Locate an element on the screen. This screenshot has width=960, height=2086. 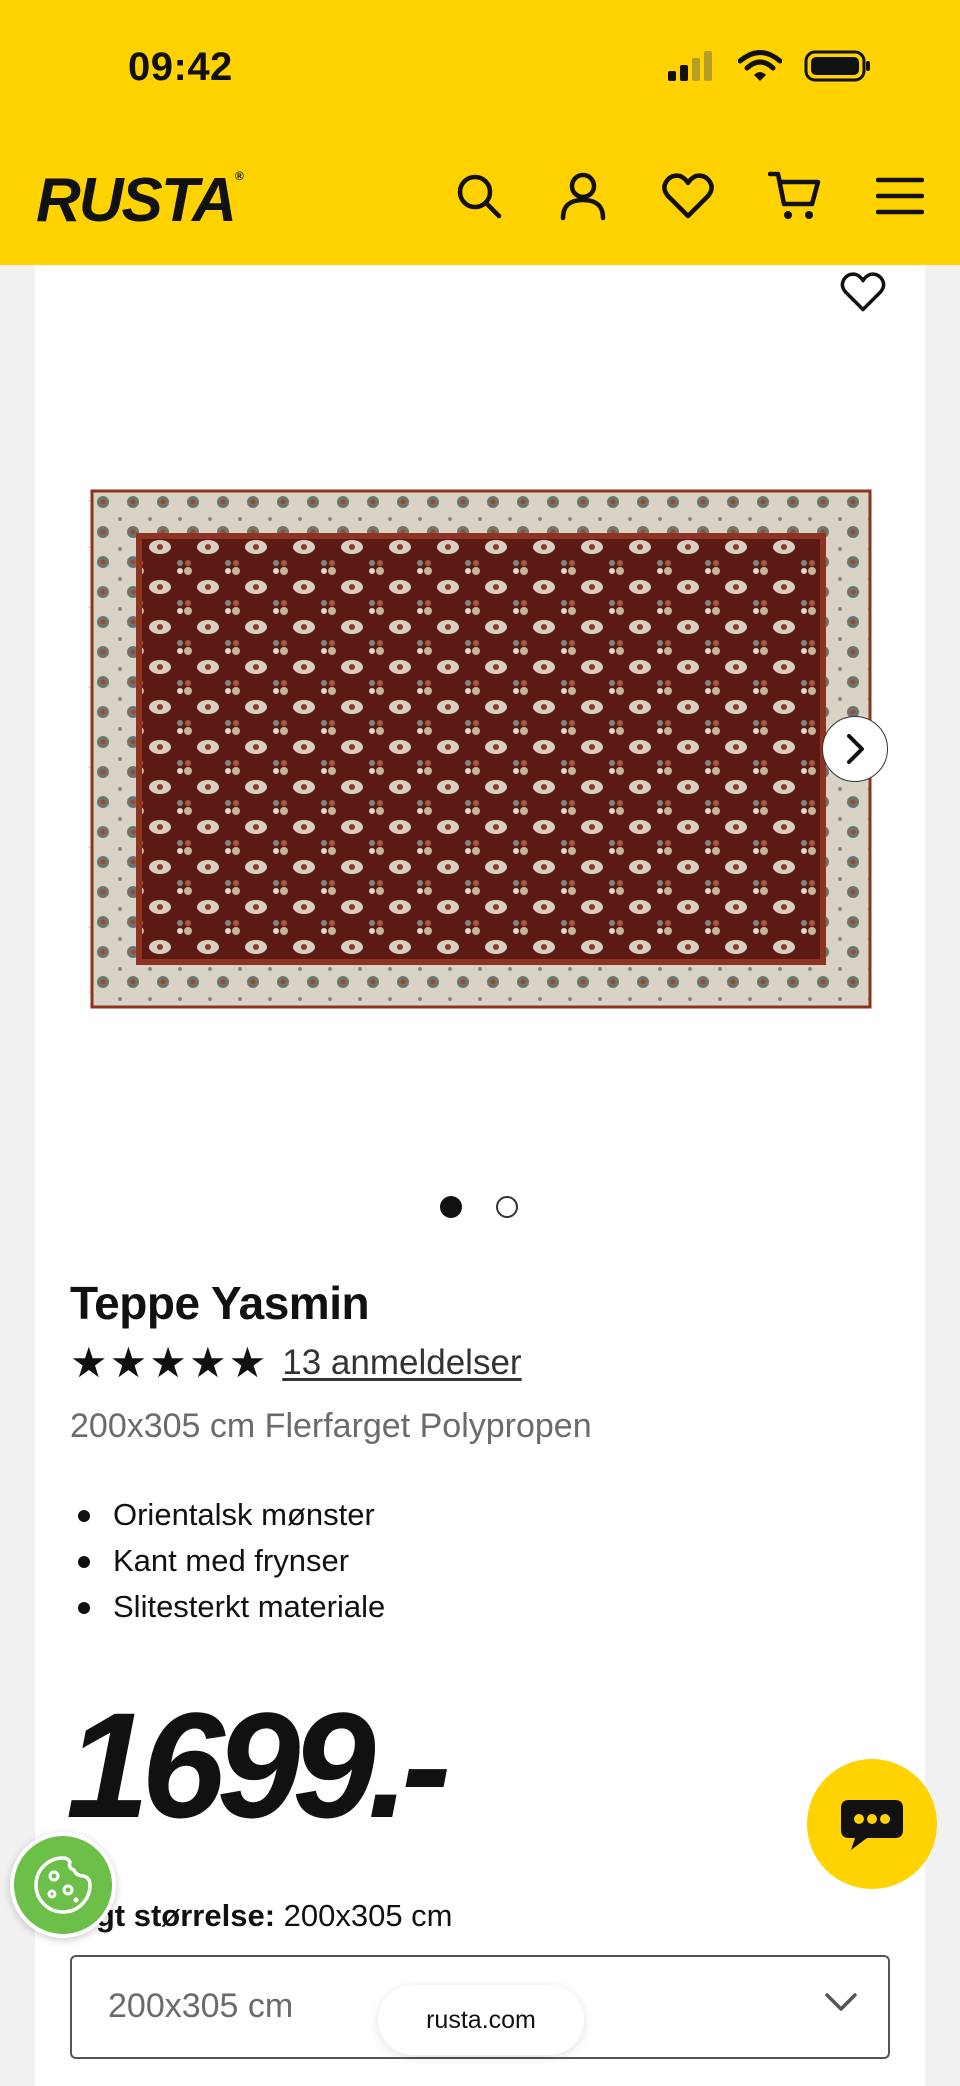
status-time: 09:42 is located at coordinates (180, 67).